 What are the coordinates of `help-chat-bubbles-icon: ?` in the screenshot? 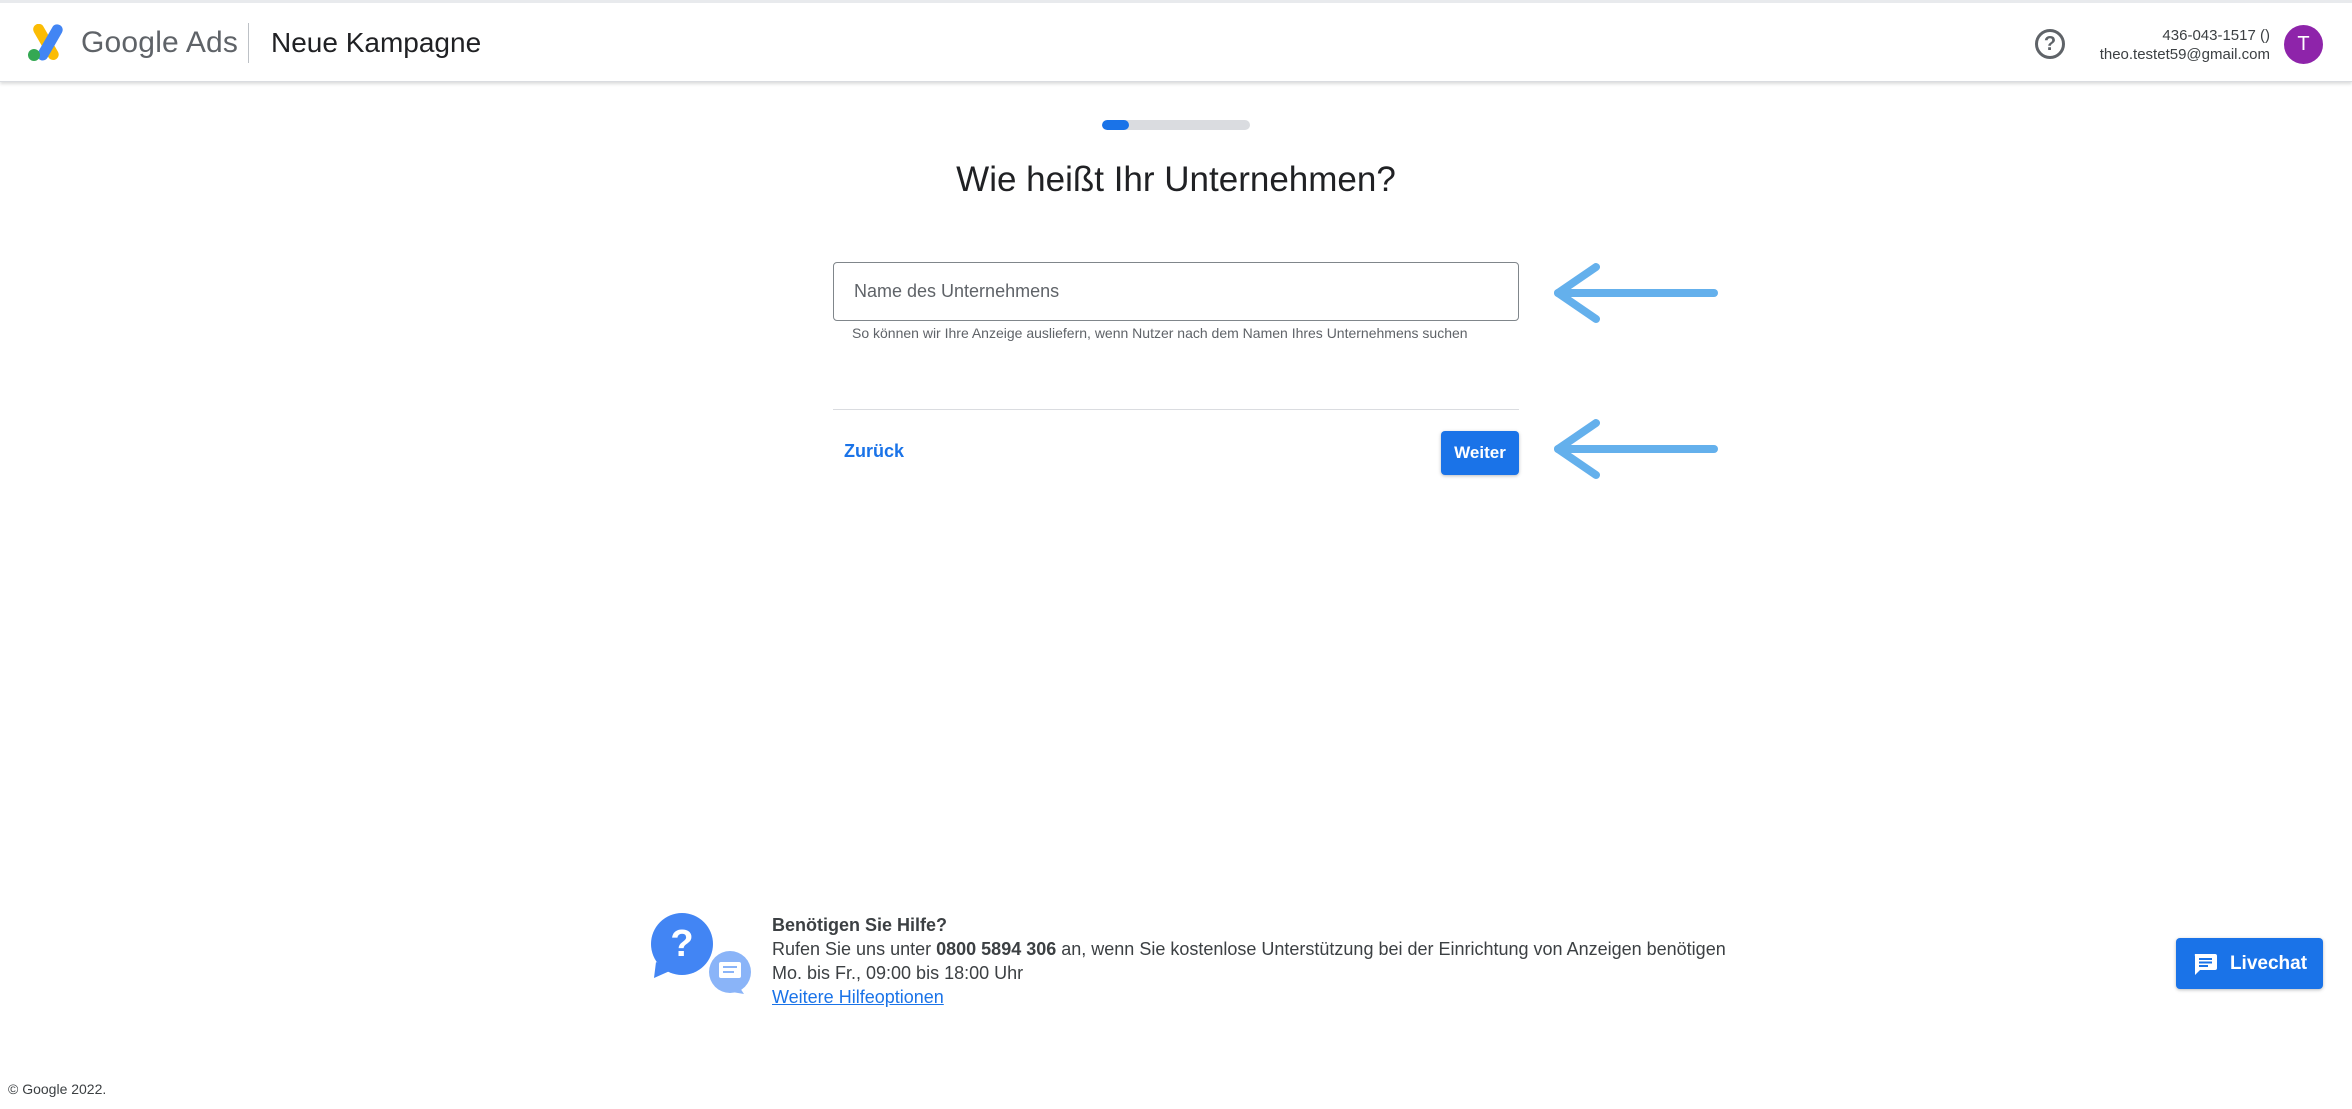 It's located at (701, 953).